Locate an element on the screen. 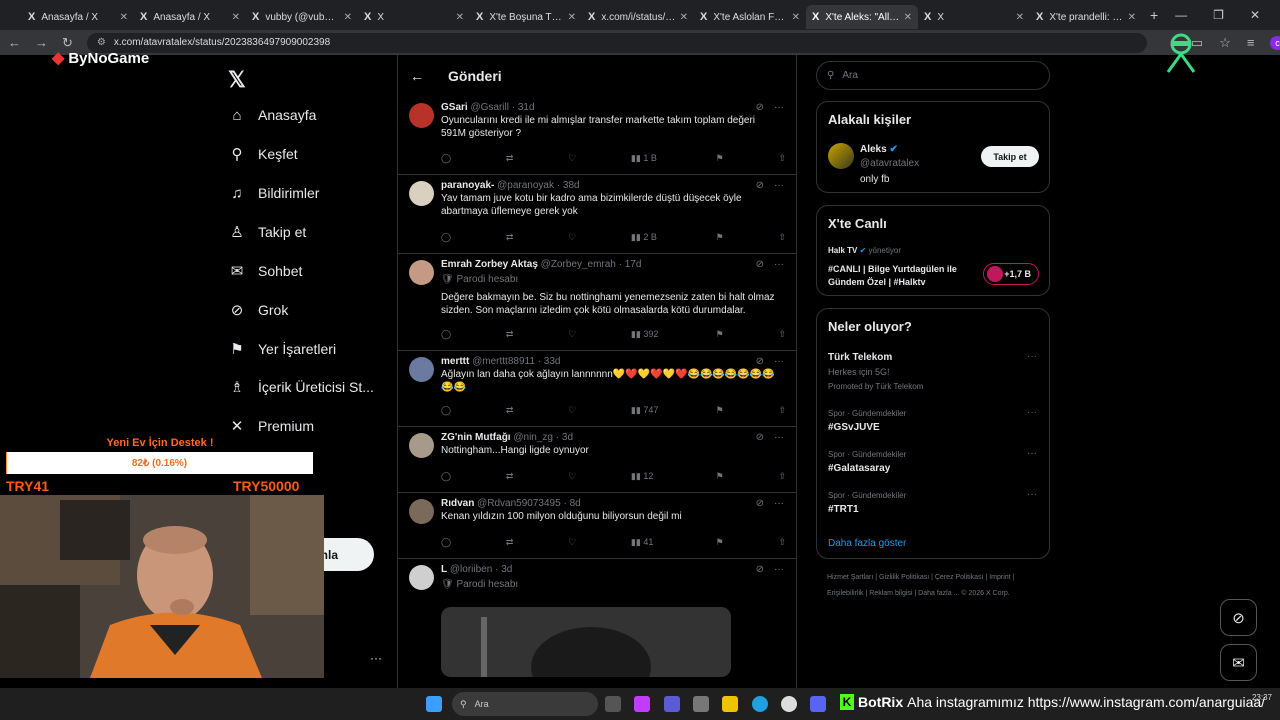 This screenshot has height=720, width=1280. profile-avatar: c is located at coordinates (1275, 42).